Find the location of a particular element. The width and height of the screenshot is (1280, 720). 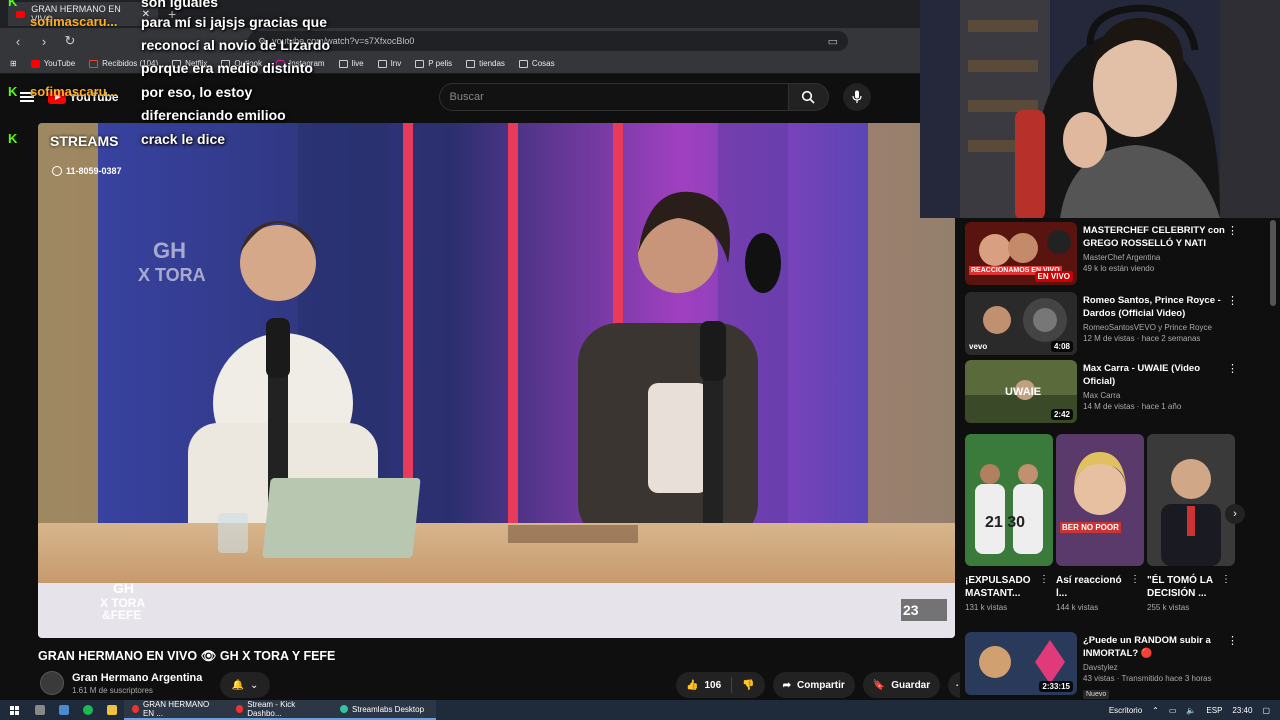

notifications-icon: ▢ is located at coordinates (1266, 710).